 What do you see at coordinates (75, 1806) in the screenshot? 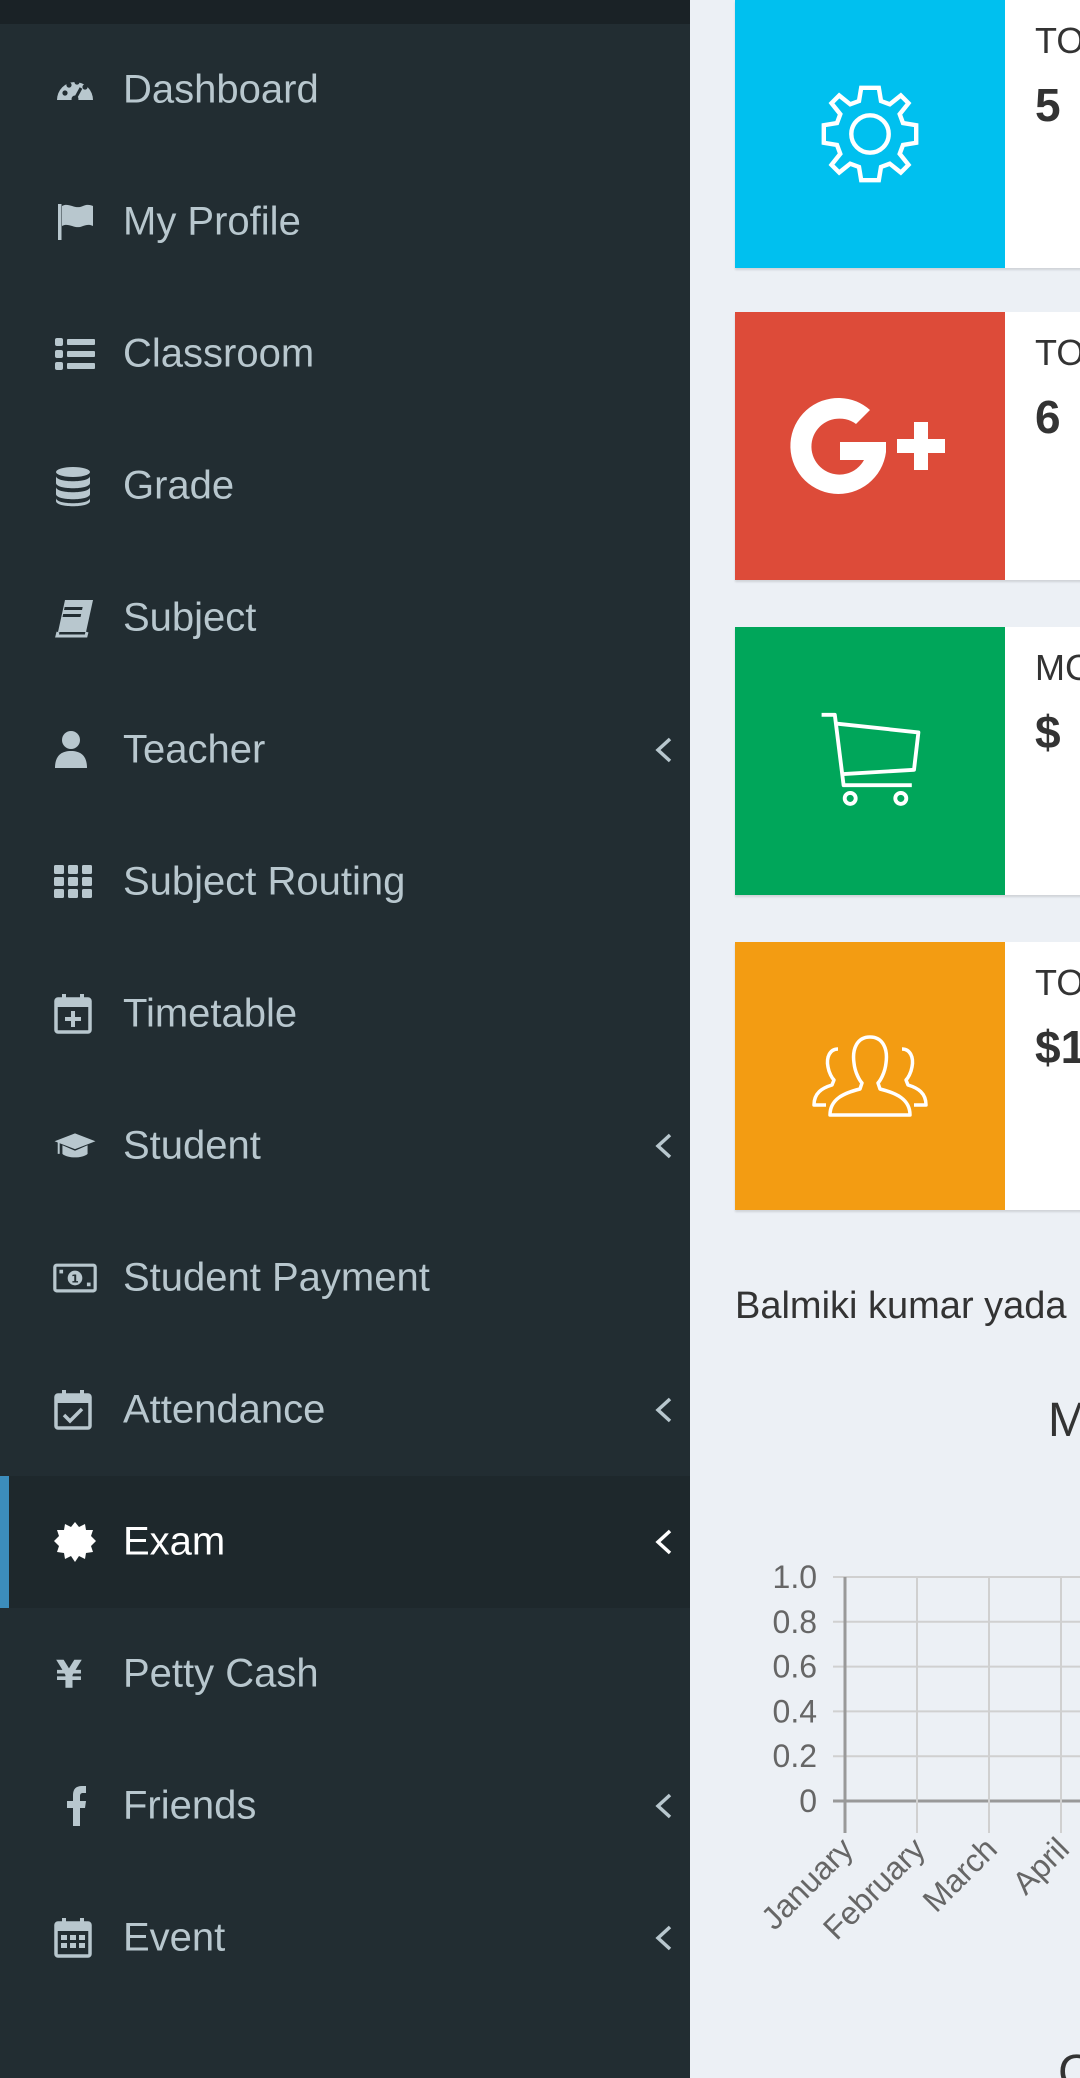
I see `facebook-icon` at bounding box center [75, 1806].